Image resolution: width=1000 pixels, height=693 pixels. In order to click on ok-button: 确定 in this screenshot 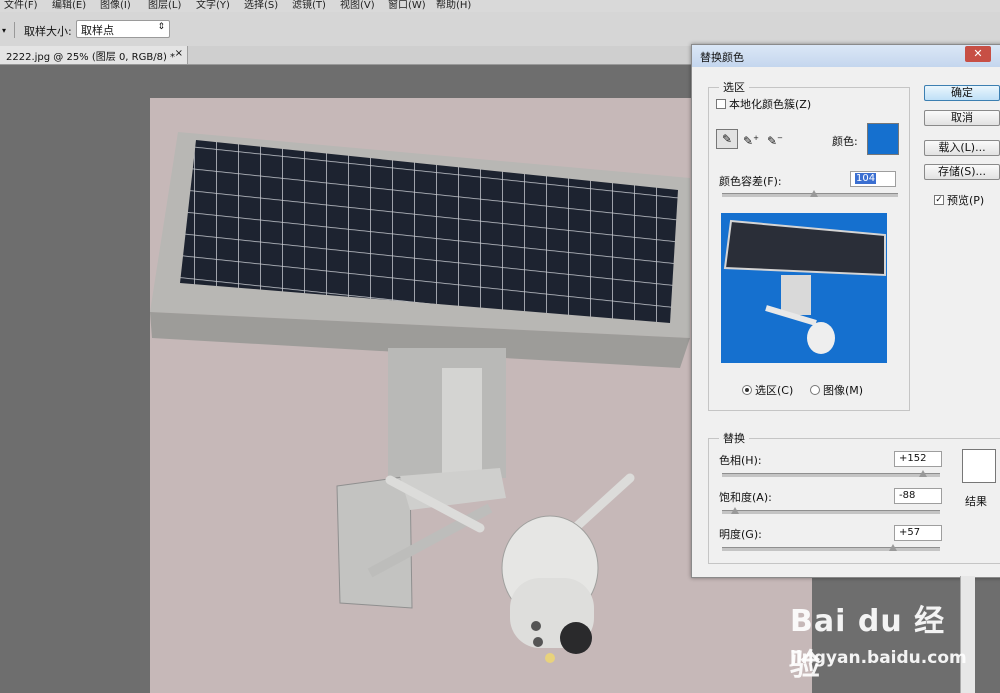, I will do `click(962, 93)`.